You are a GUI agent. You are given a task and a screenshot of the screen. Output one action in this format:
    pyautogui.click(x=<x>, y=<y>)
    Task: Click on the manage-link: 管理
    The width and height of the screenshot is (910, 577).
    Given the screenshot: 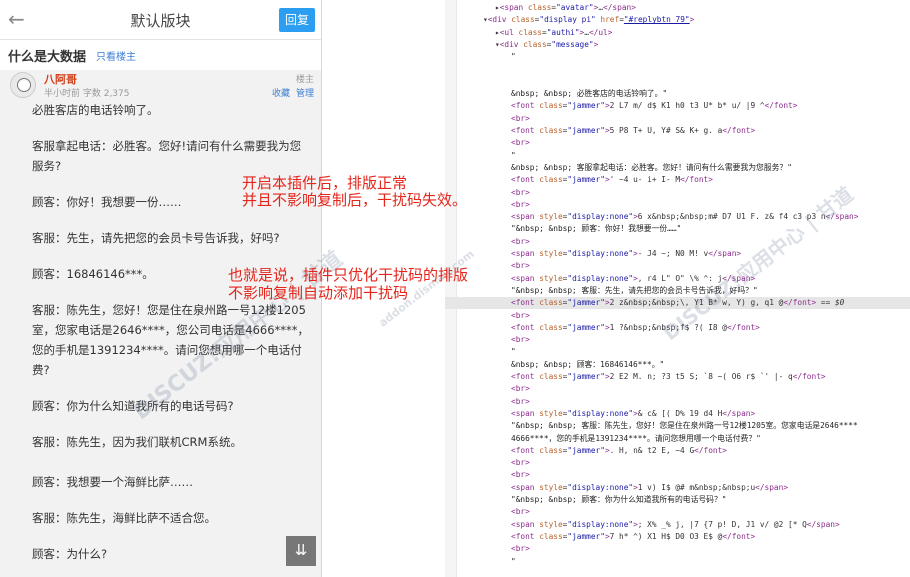 What is the action you would take?
    pyautogui.click(x=305, y=94)
    